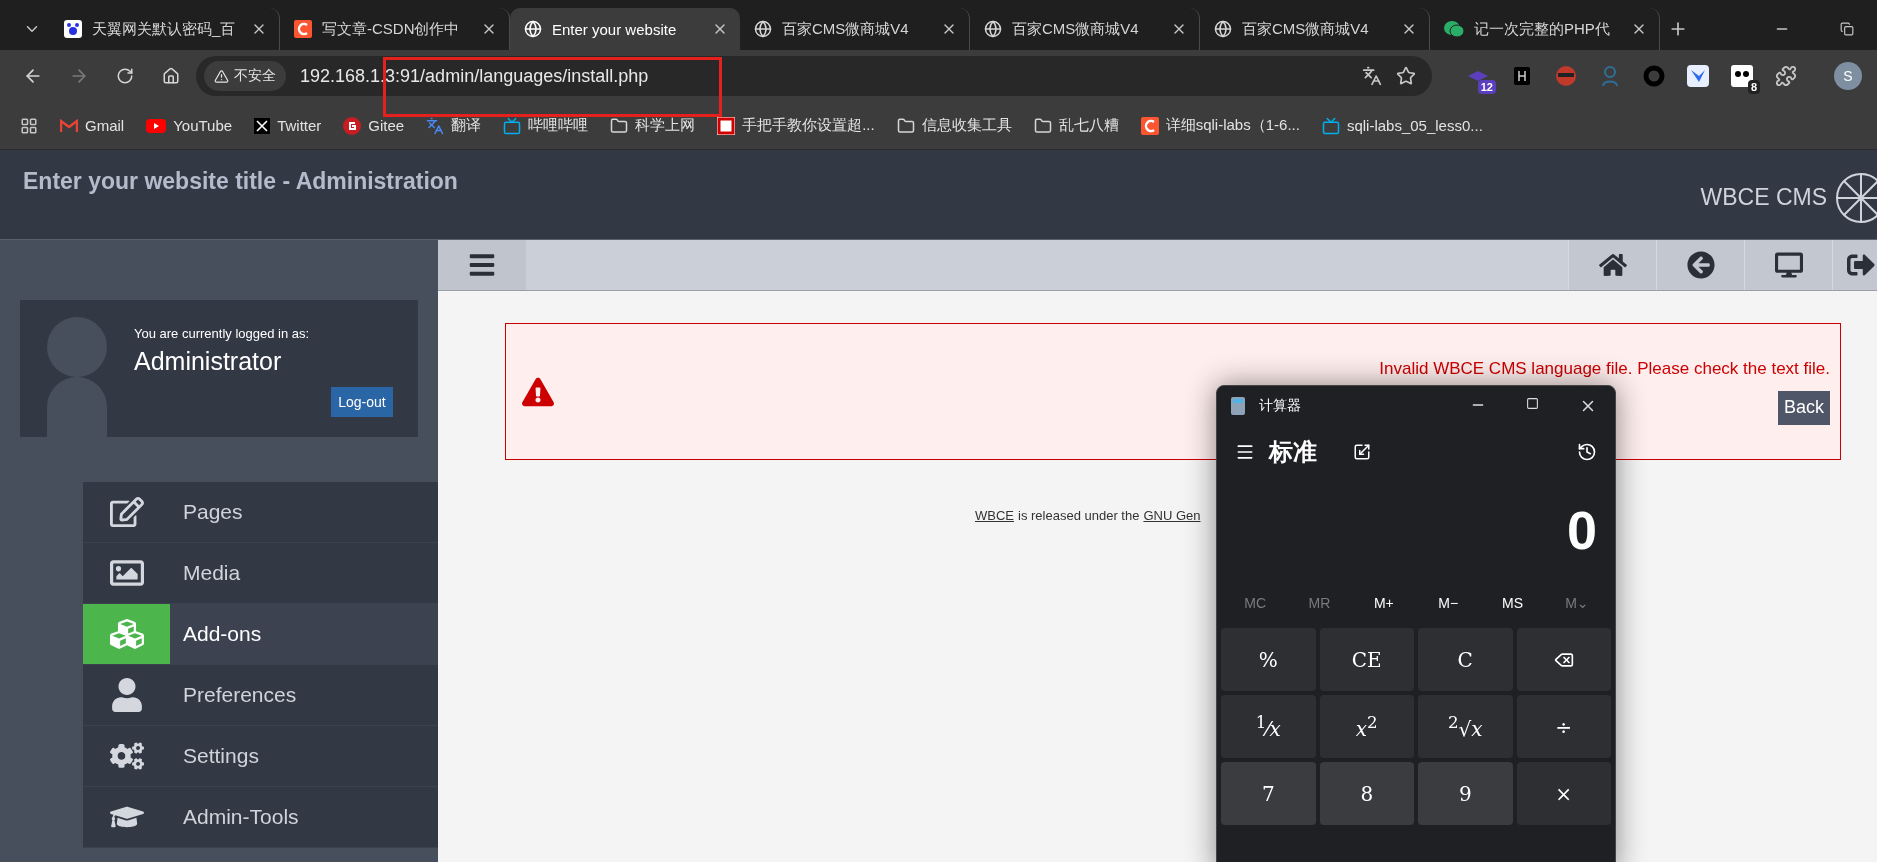  What do you see at coordinates (221, 756) in the screenshot?
I see `nav-label: Settings` at bounding box center [221, 756].